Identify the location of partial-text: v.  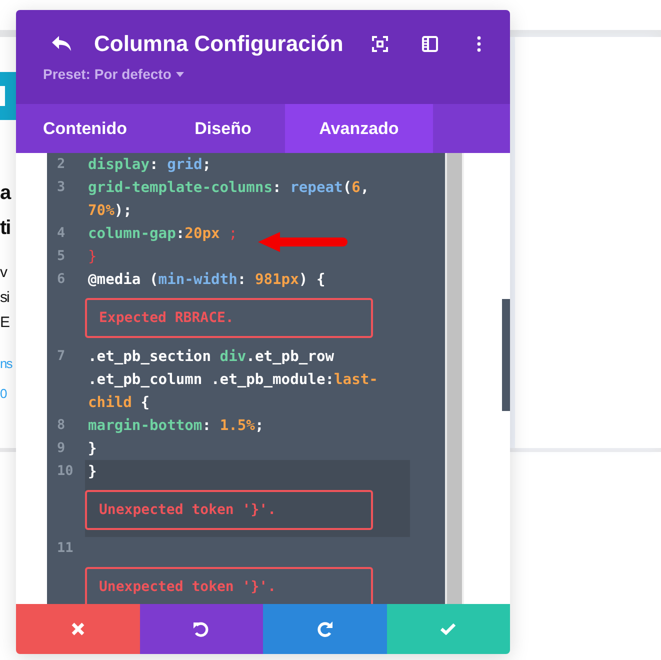
(4, 273).